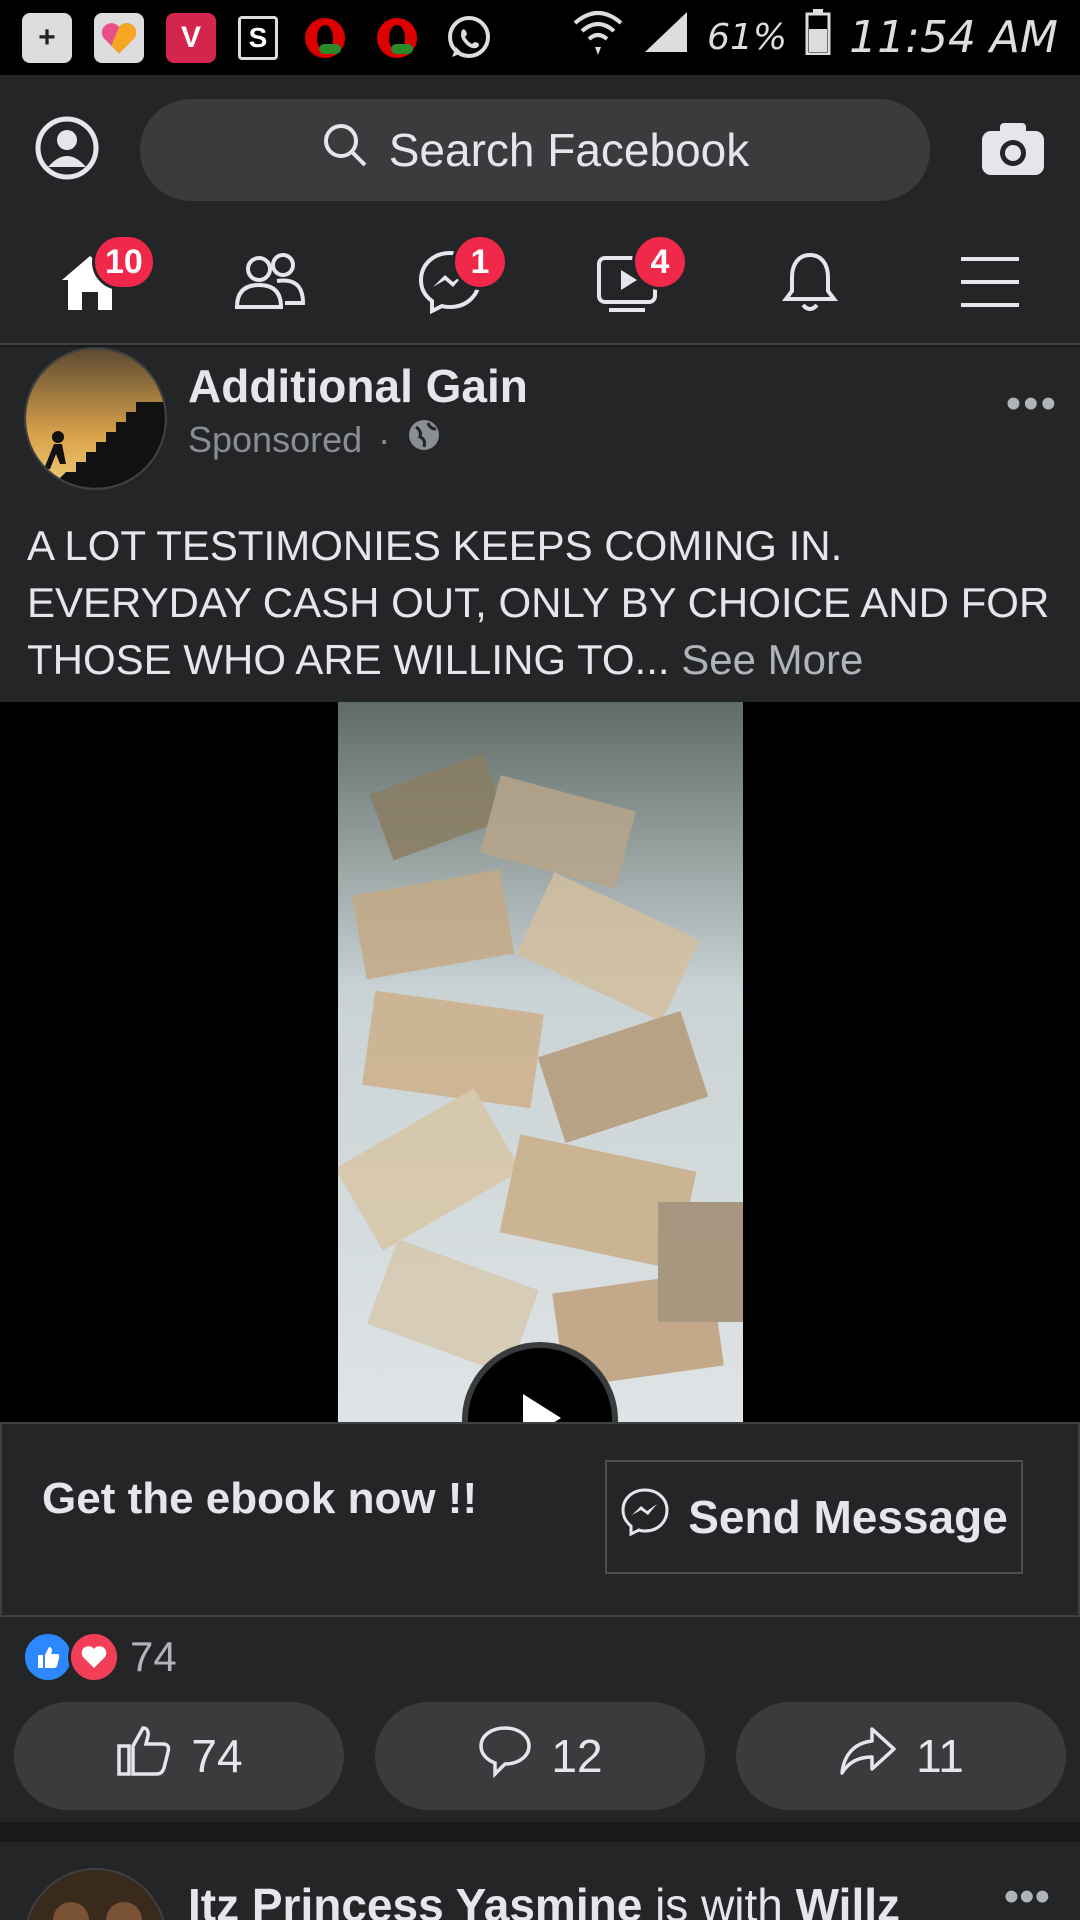  What do you see at coordinates (153, 1656) in the screenshot?
I see `reaction-count: 74` at bounding box center [153, 1656].